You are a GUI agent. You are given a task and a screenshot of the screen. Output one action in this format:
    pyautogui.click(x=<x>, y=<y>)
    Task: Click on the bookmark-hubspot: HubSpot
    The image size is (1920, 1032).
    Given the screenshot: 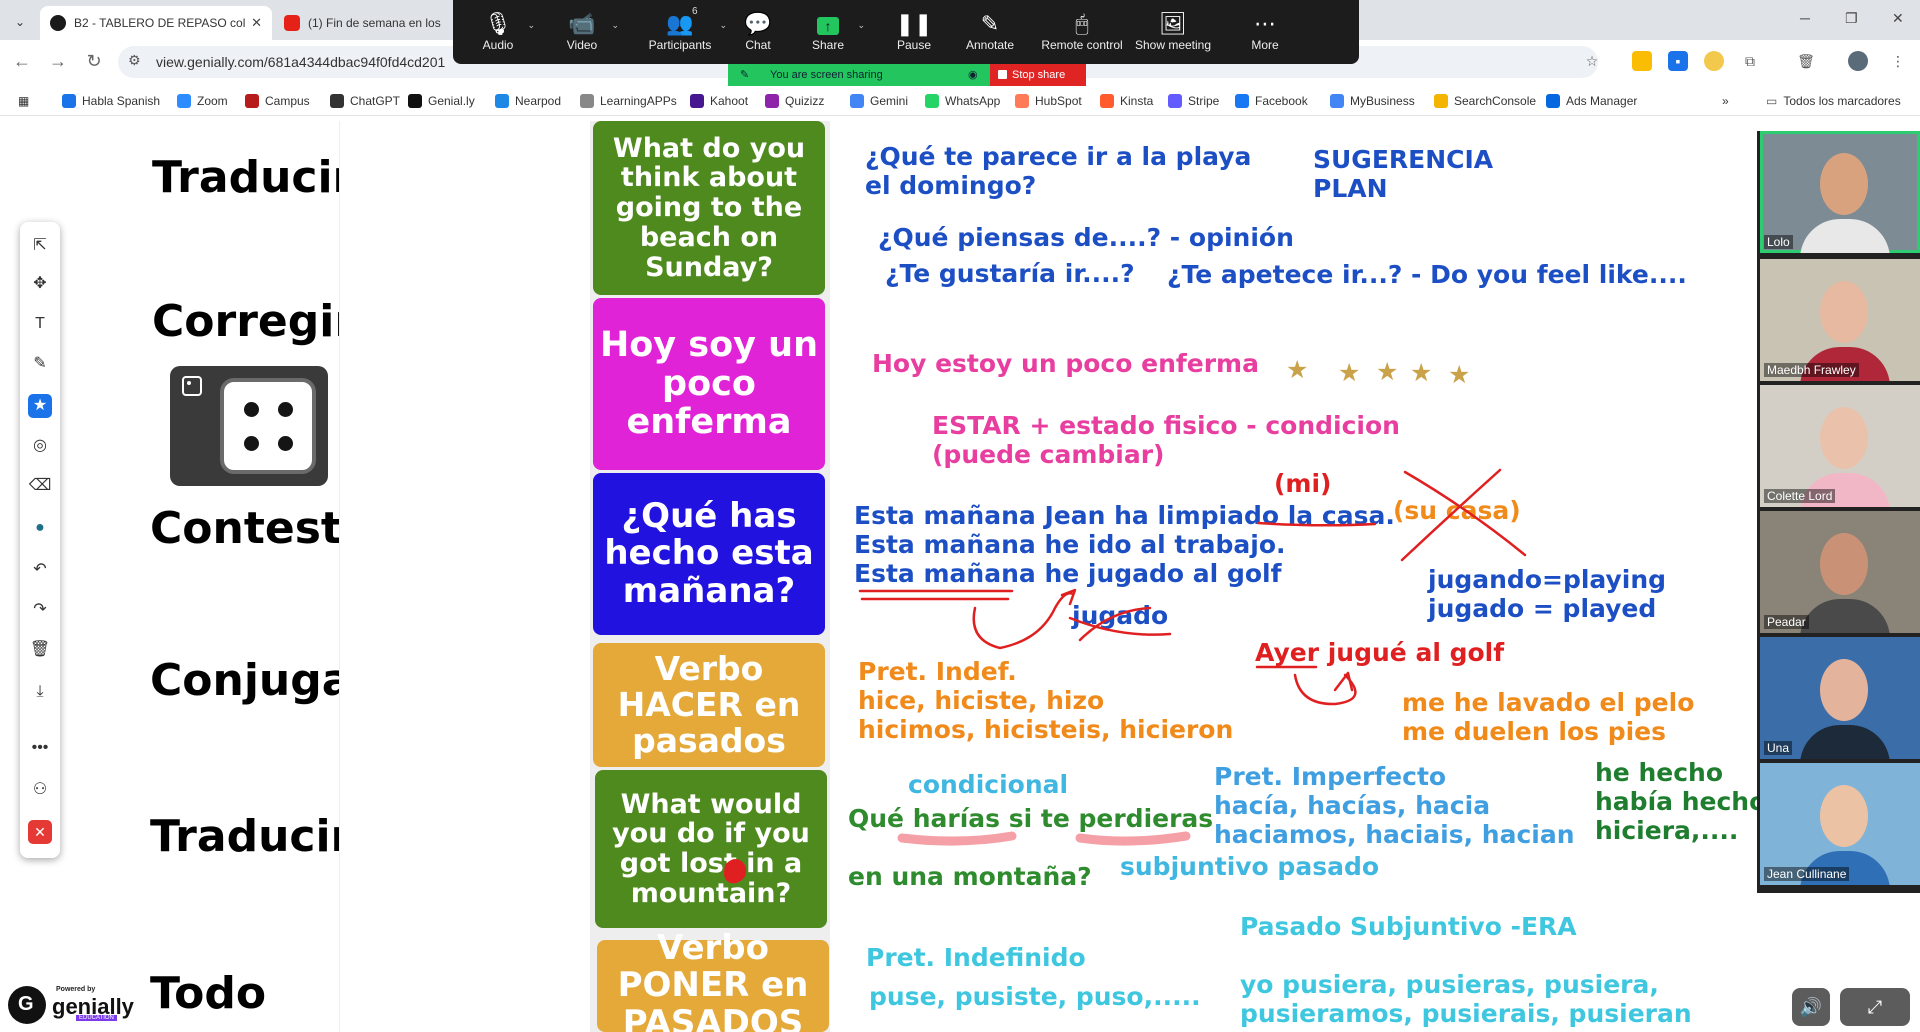 What is the action you would take?
    pyautogui.click(x=1048, y=101)
    